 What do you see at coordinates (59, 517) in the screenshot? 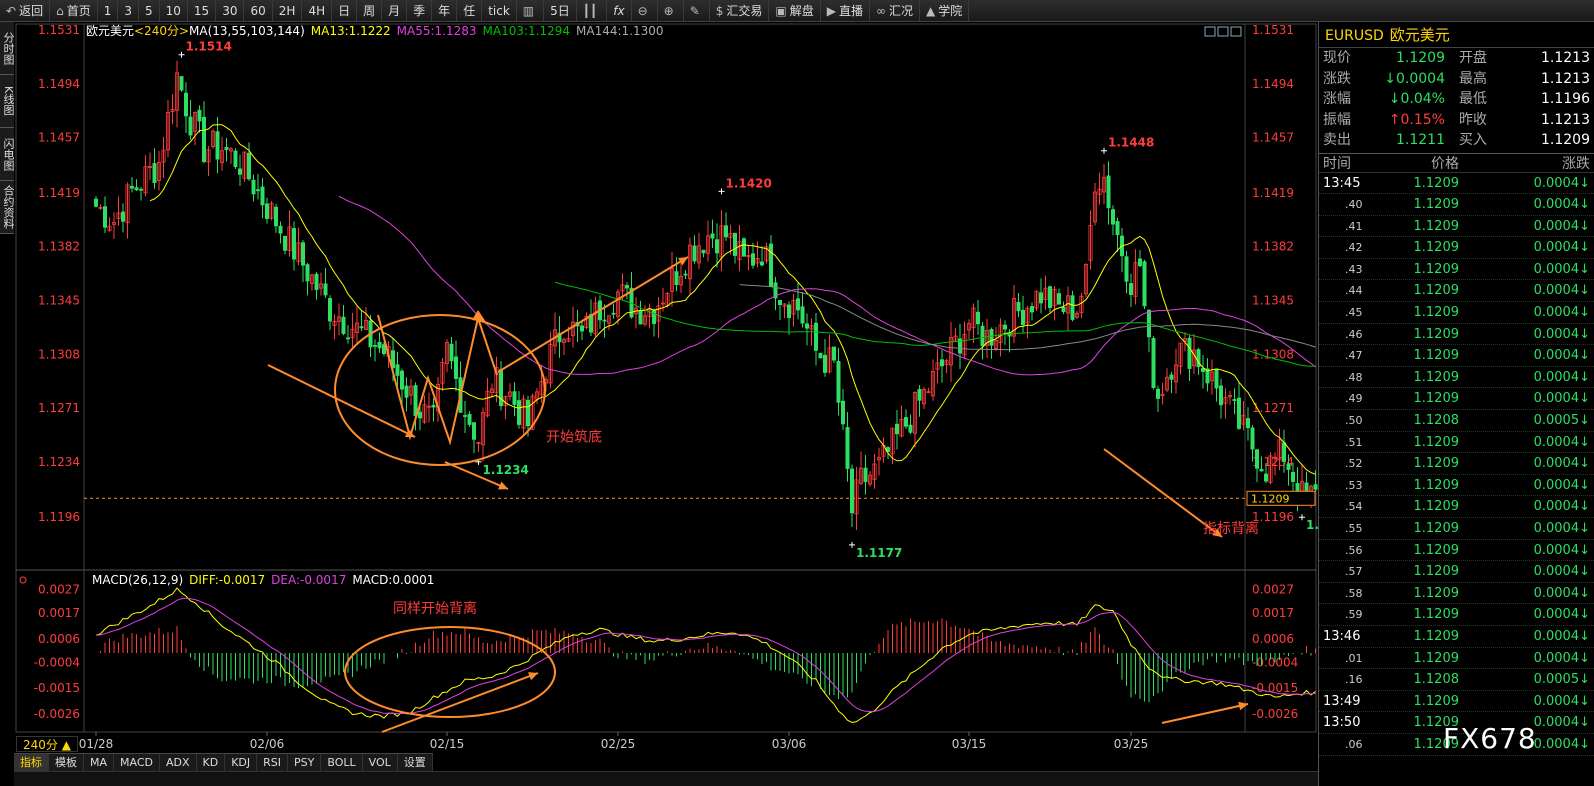
I see `price-tick-label-left: 1.1196` at bounding box center [59, 517].